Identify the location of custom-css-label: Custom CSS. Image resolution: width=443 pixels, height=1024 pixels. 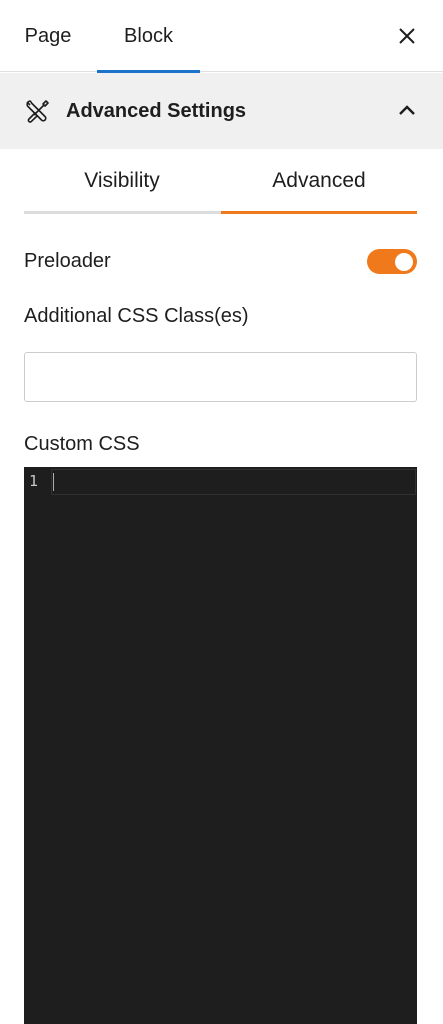
(82, 444).